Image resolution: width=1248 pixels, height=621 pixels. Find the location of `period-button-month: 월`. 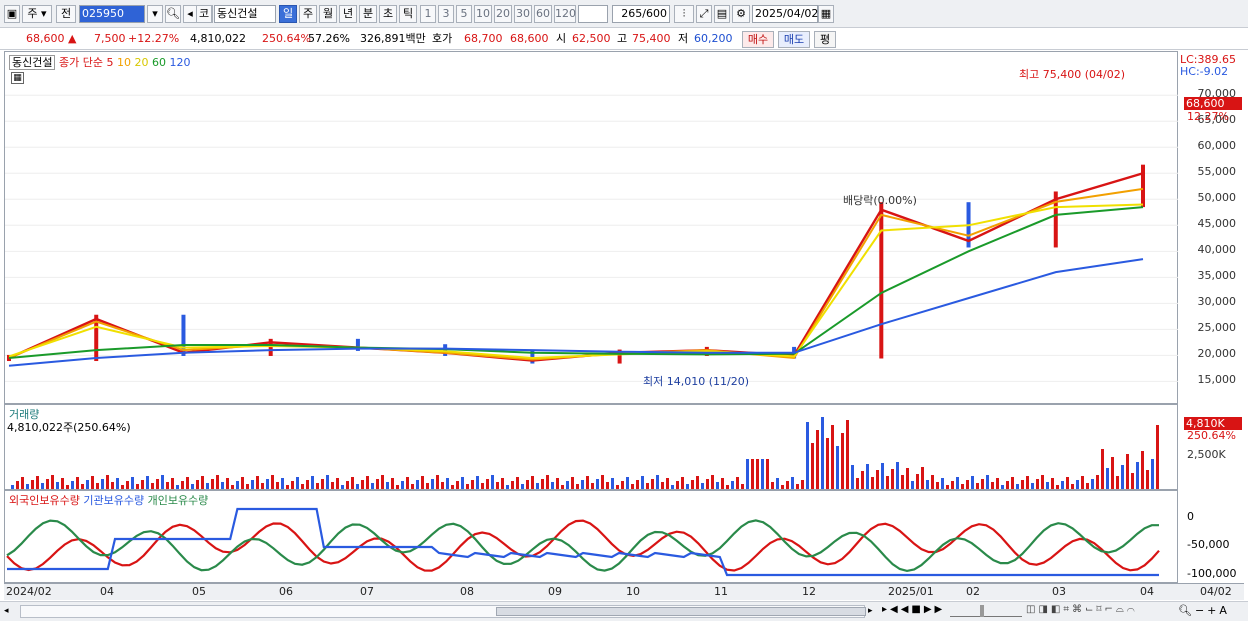

period-button-month: 월 is located at coordinates (328, 14).